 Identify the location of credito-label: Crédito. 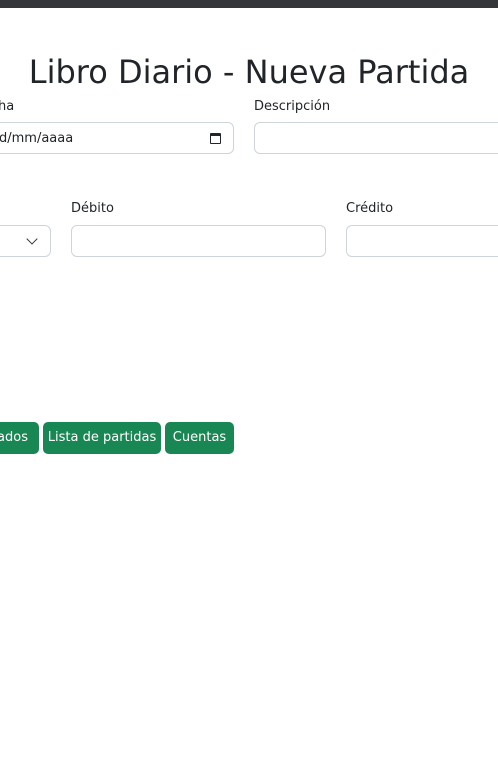
(370, 208).